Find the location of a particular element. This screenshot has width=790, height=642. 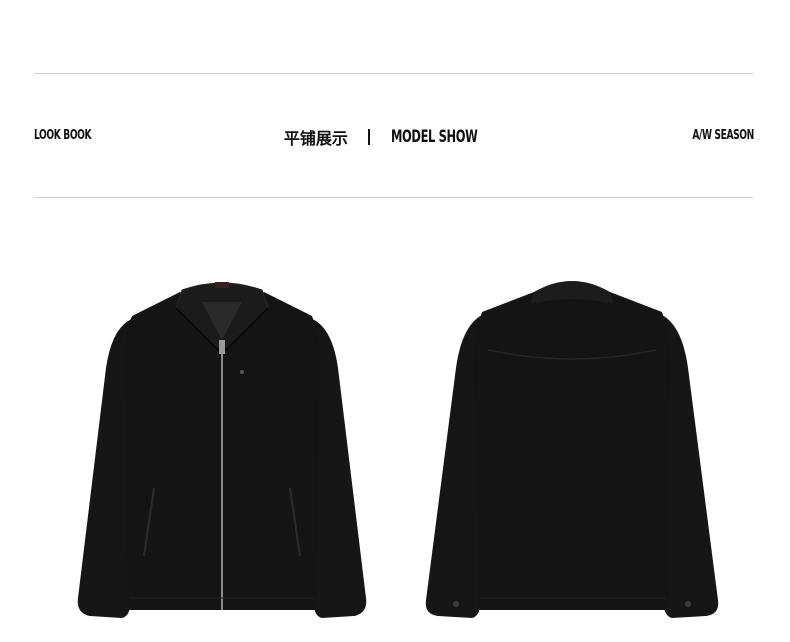

season-label: A/W SEASON is located at coordinates (723, 135).